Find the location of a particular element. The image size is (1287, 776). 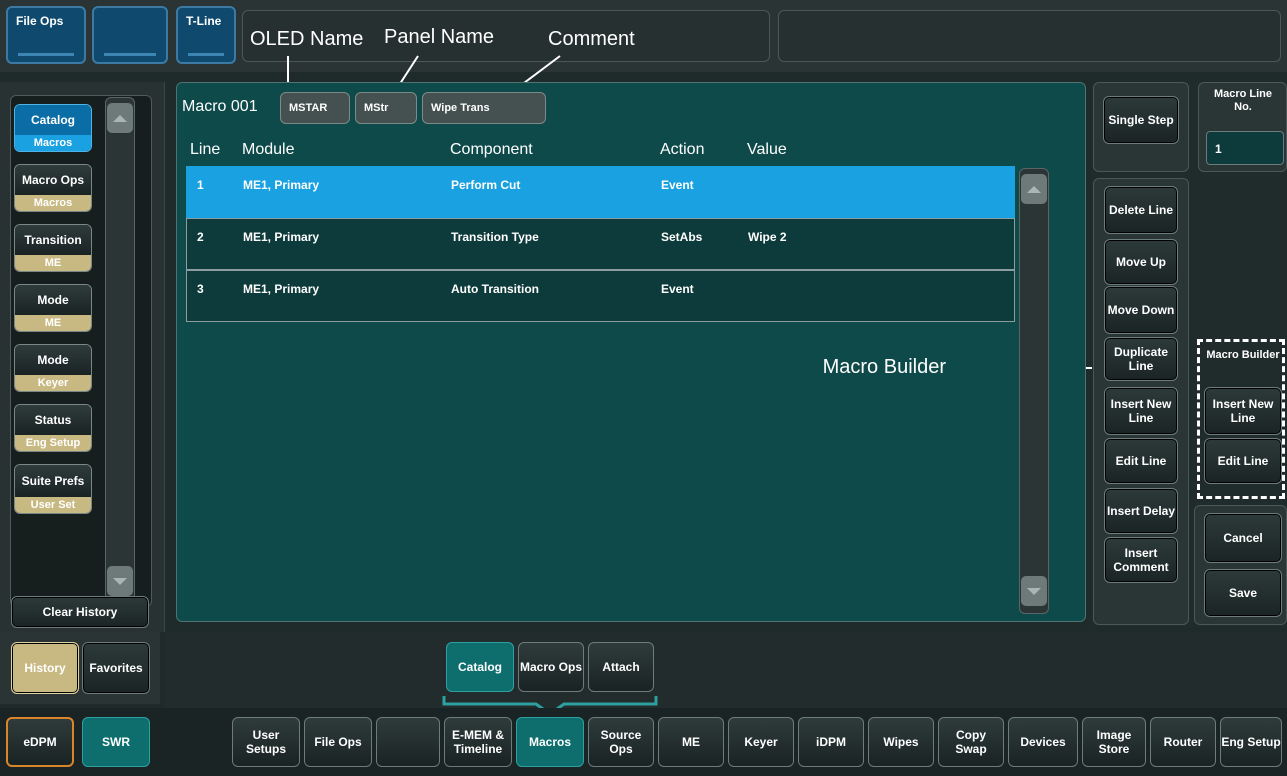

bottom-file-ops: File Ops is located at coordinates (338, 742).